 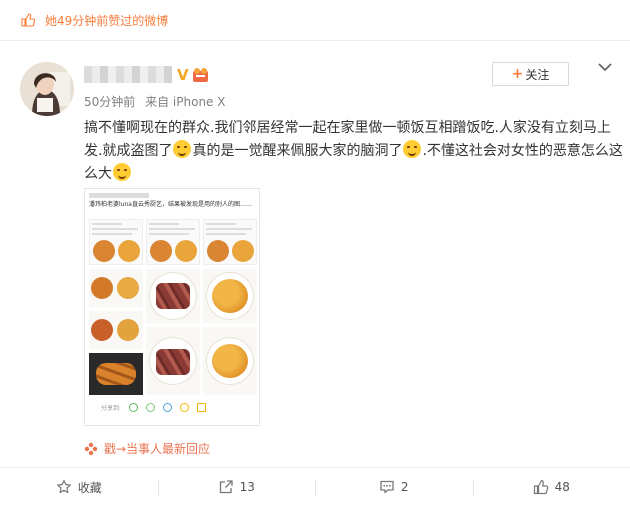 I want to click on follow-label: 关注, so click(x=537, y=74).